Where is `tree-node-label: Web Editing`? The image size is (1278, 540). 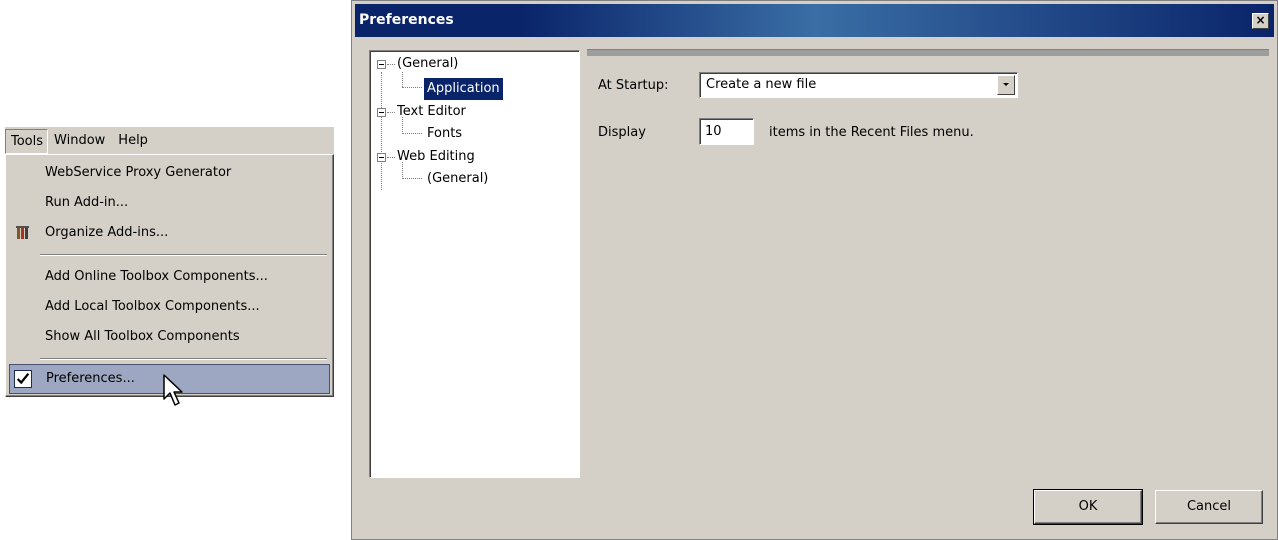 tree-node-label: Web Editing is located at coordinates (436, 156).